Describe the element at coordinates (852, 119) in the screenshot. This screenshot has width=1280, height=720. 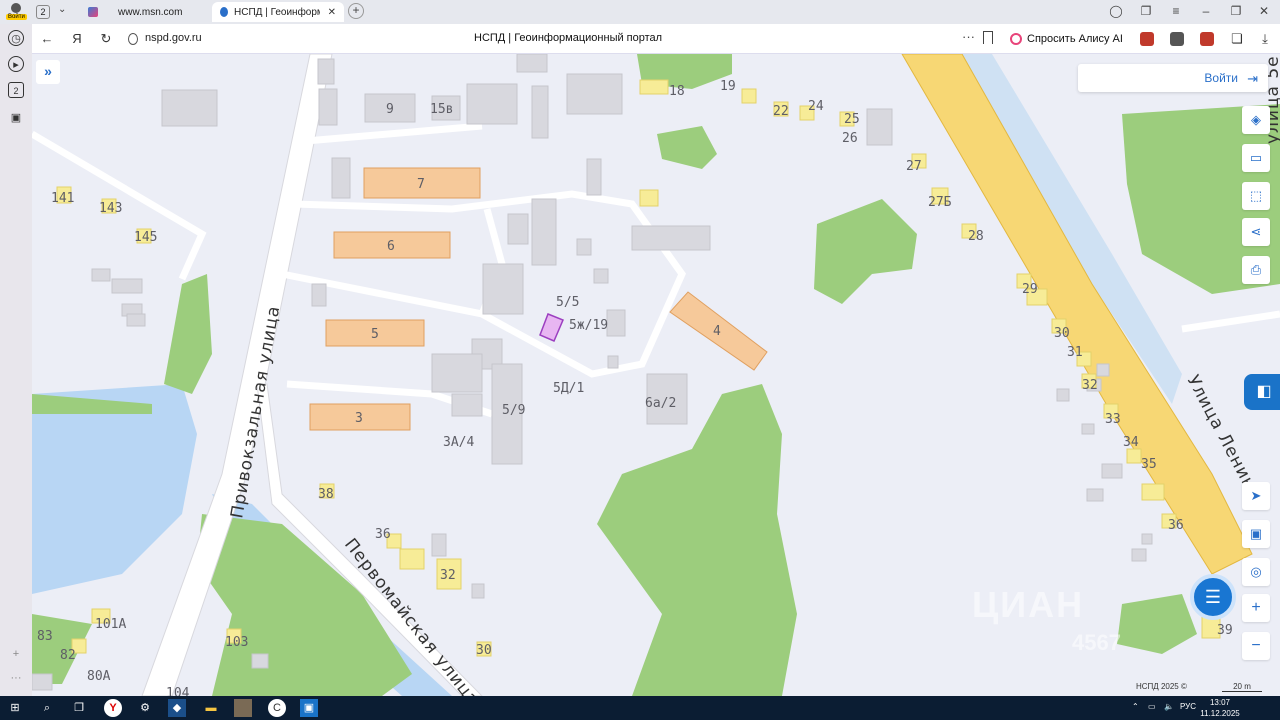
I see `house-label: 25` at that location.